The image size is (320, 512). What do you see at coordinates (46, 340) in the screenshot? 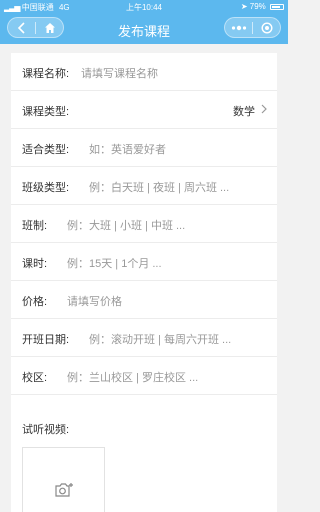
I see `start-date-label: 开班日期:` at bounding box center [46, 340].